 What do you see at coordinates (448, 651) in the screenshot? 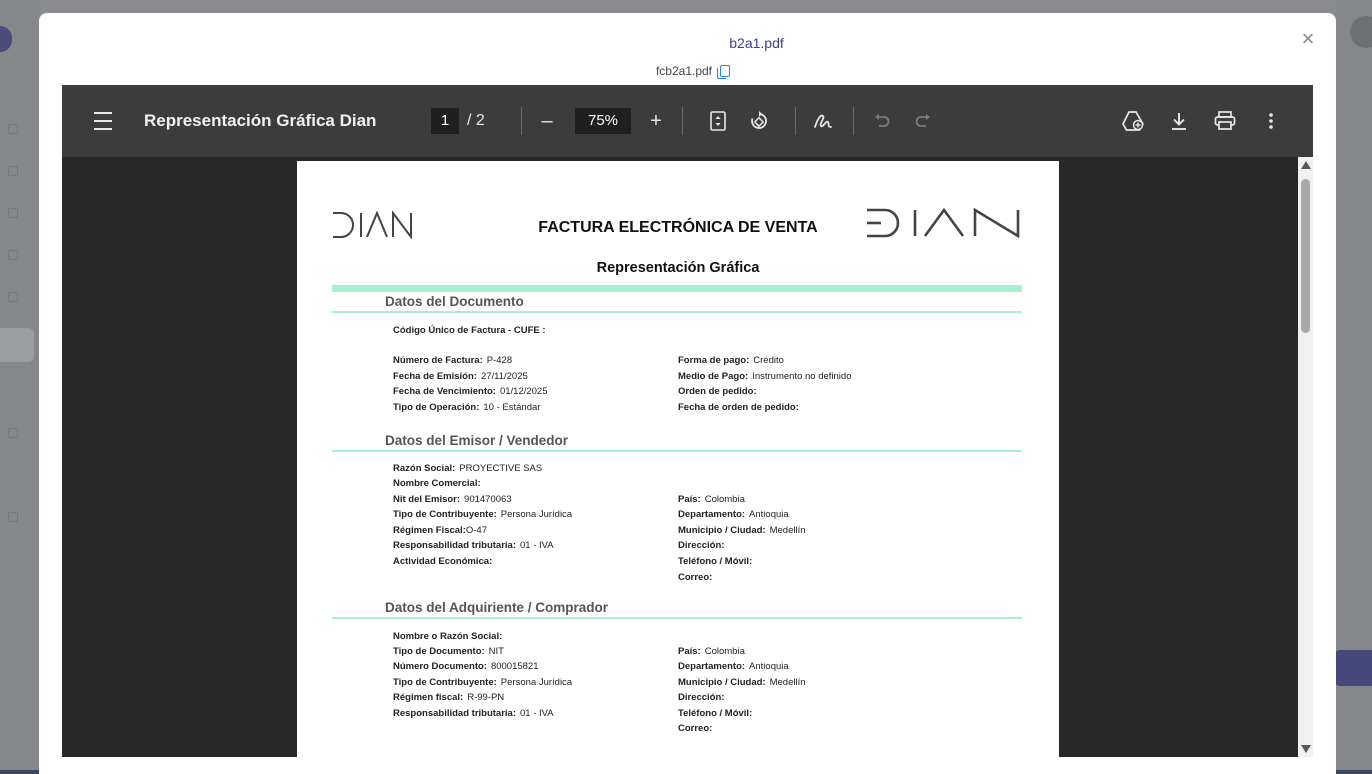
I see `buyer-doc-type-field: Tipo de Documento: NIT` at bounding box center [448, 651].